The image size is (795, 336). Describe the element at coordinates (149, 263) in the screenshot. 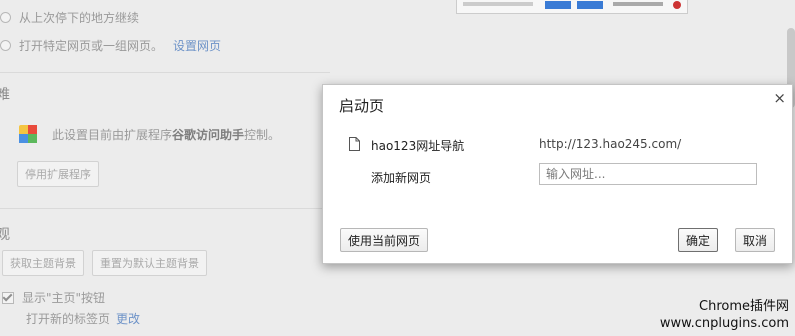

I see `reset-theme-button: 重置为默认主题背景` at that location.